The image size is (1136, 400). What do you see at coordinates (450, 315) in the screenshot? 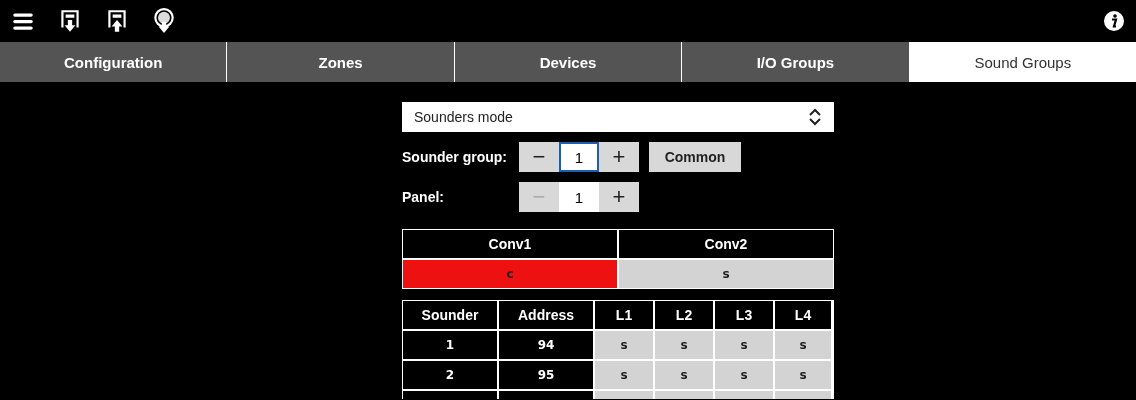
I see `column-header: Sounder` at bounding box center [450, 315].